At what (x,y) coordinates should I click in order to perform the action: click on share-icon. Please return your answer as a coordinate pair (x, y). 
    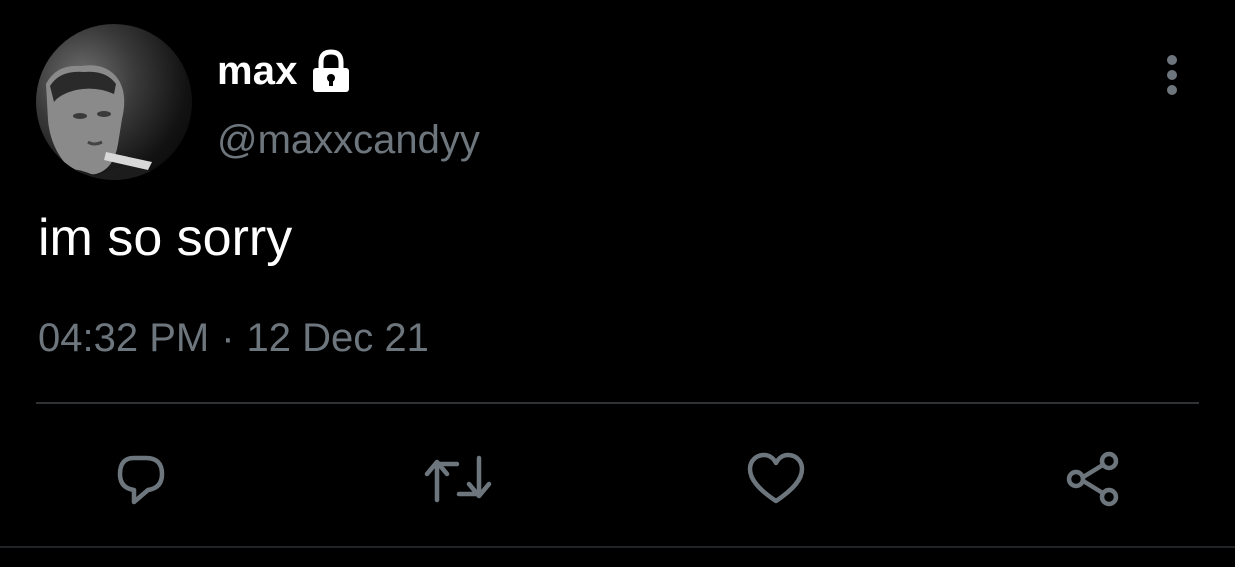
    Looking at the image, I should click on (1092, 479).